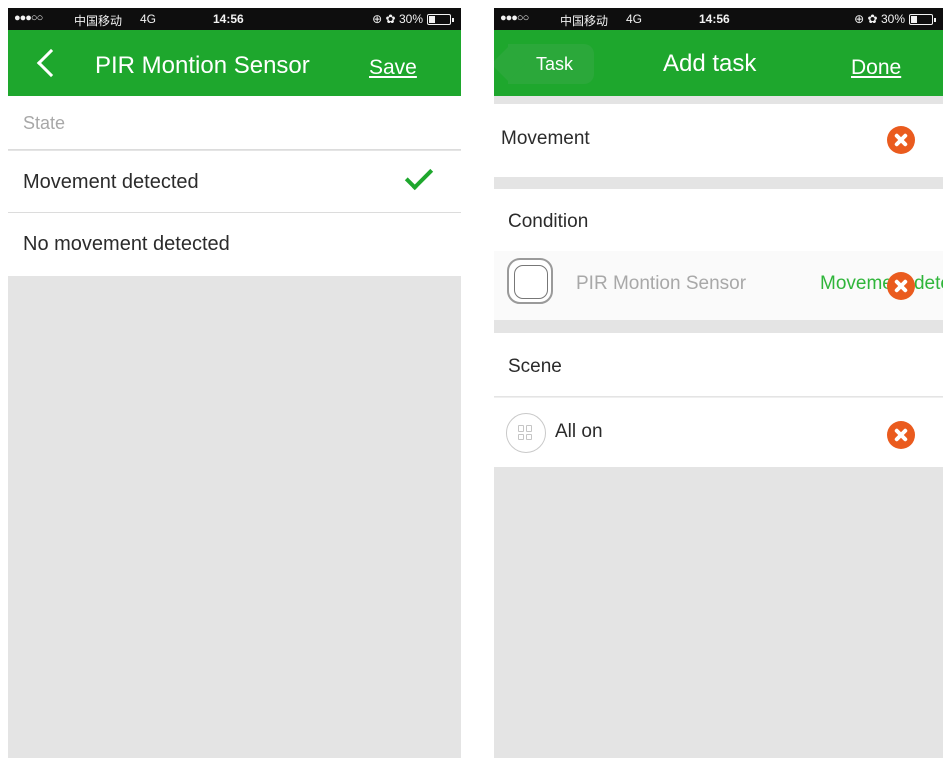 Image resolution: width=943 pixels, height=758 pixels. What do you see at coordinates (555, 64) in the screenshot?
I see `back-button-label: Task` at bounding box center [555, 64].